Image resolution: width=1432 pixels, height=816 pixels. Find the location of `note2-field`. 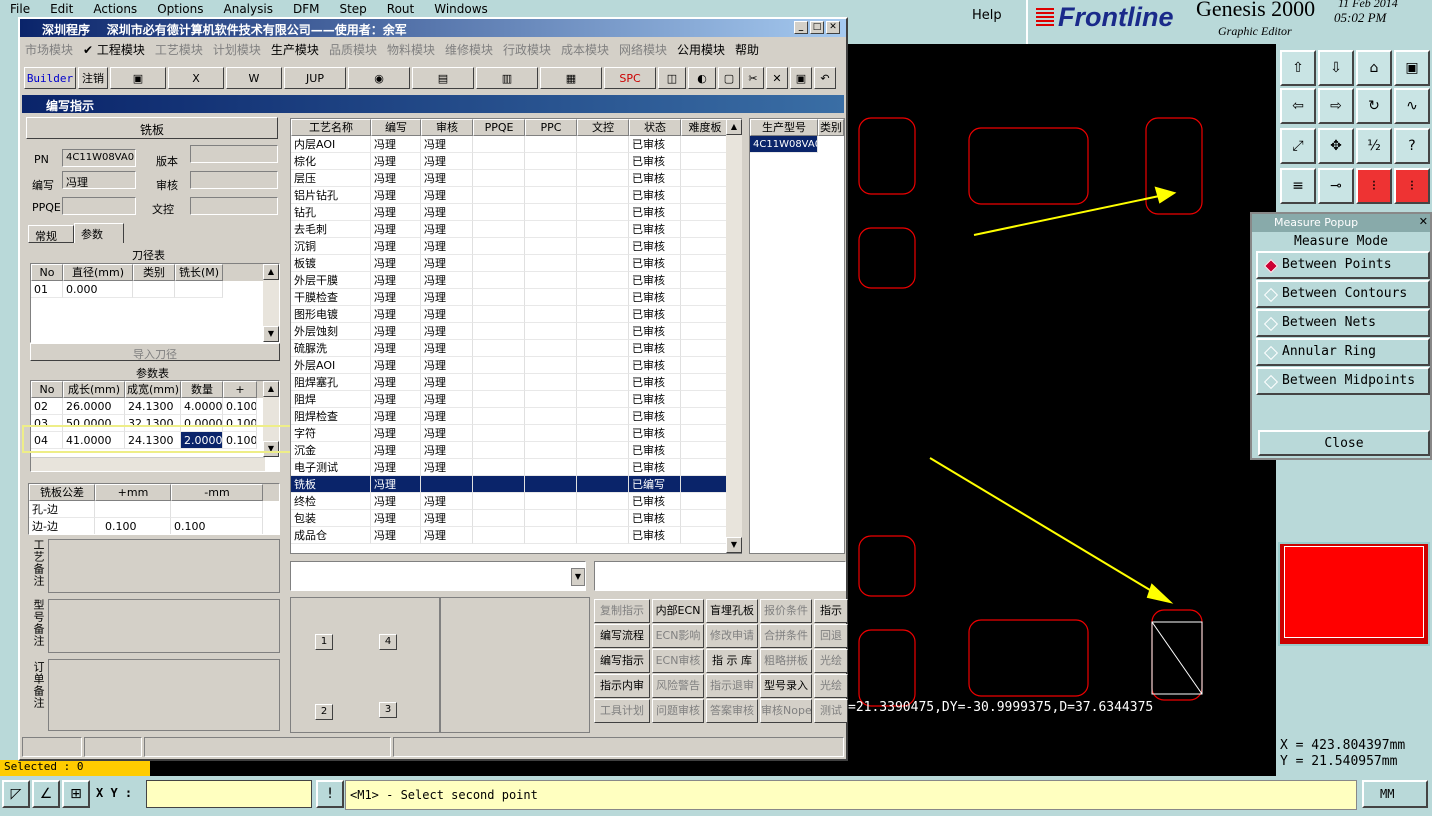

note2-field is located at coordinates (164, 626).